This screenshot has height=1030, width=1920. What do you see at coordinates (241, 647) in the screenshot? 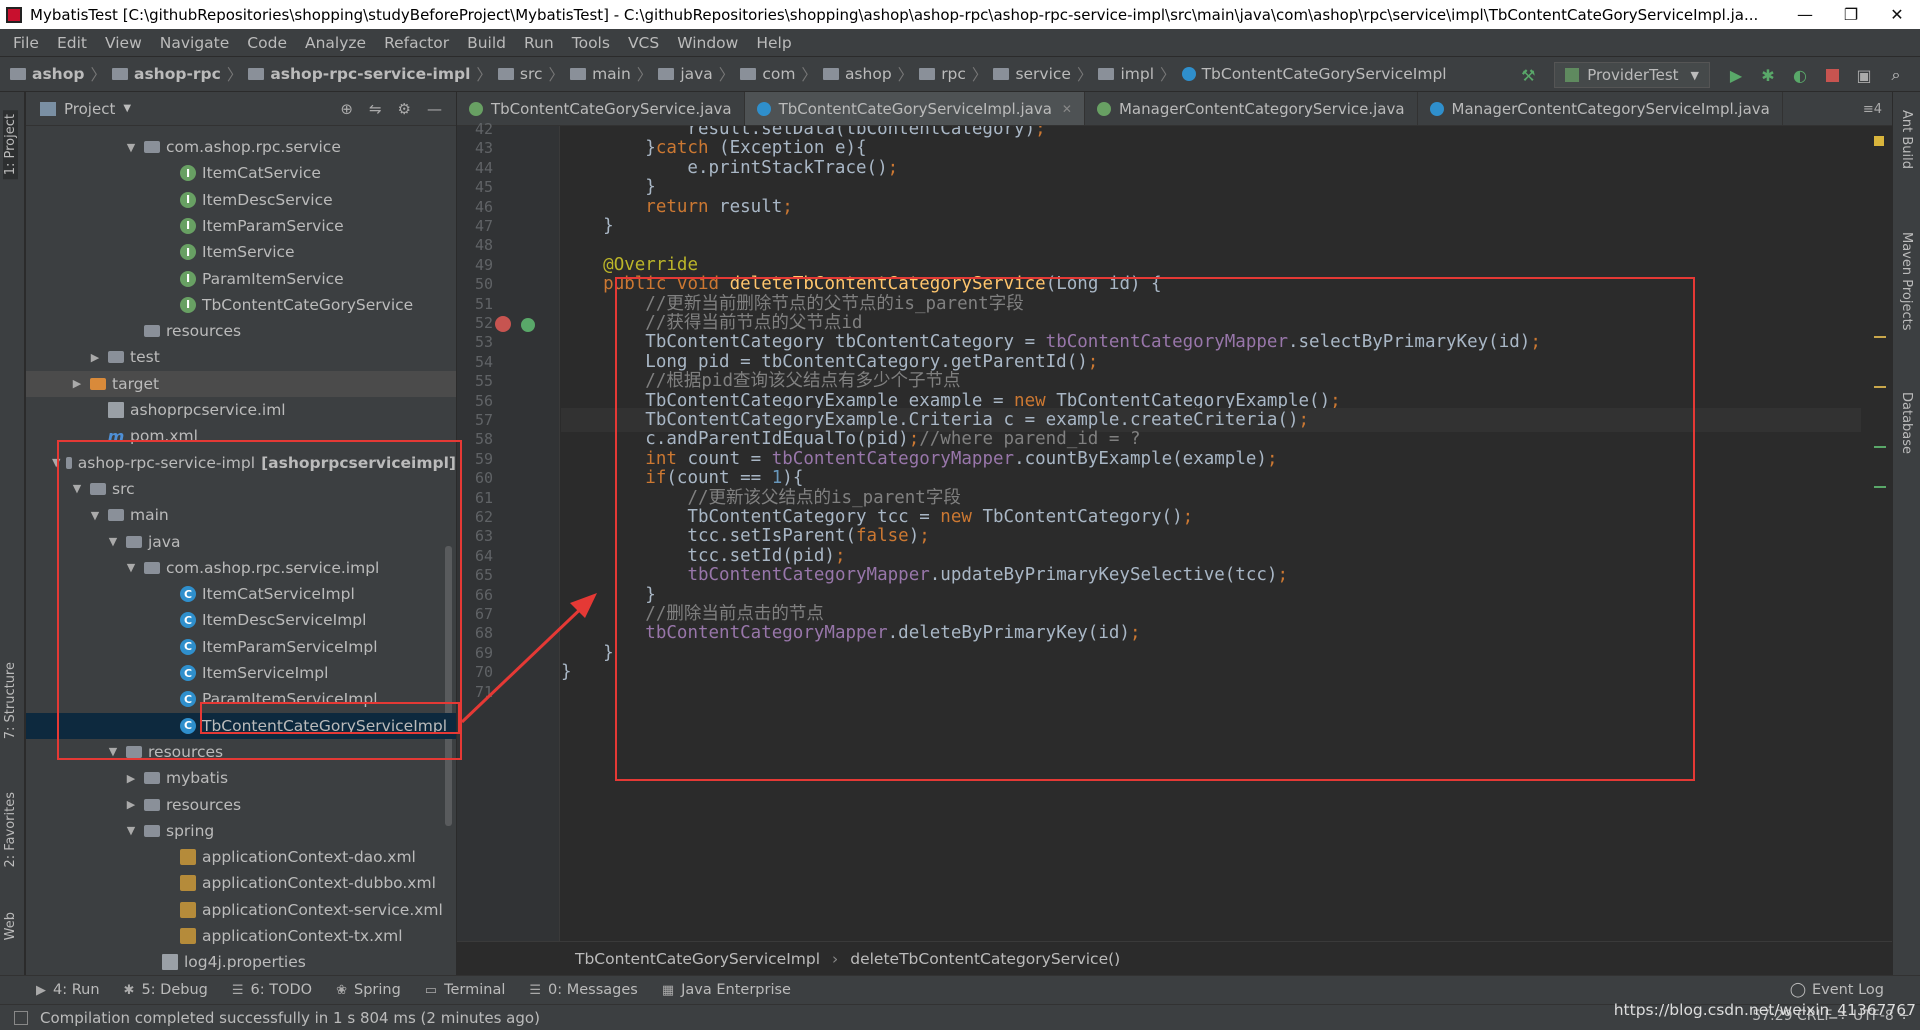
I see `tree-item: C ItemParamServiceImpl` at bounding box center [241, 647].